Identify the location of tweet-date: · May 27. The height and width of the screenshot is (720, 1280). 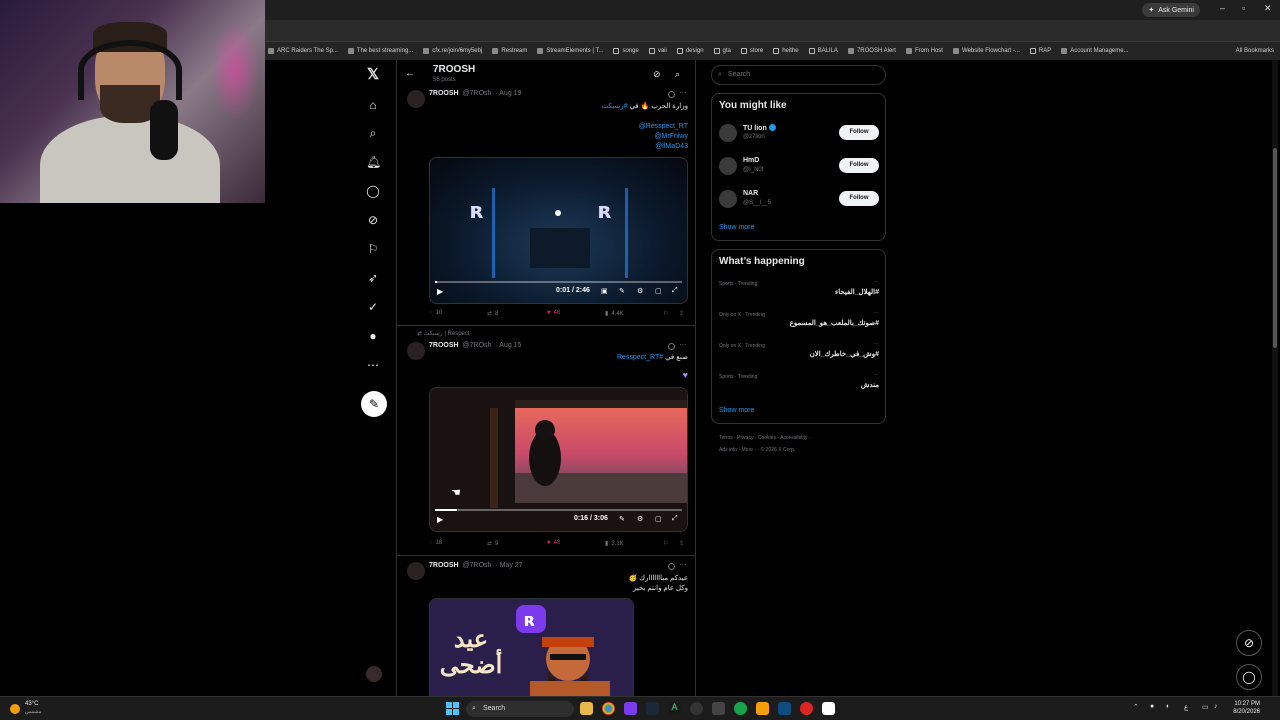
(508, 565).